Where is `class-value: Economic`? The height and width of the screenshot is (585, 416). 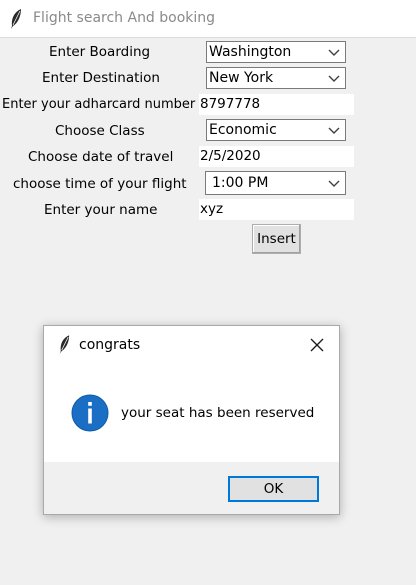 class-value: Economic is located at coordinates (243, 130).